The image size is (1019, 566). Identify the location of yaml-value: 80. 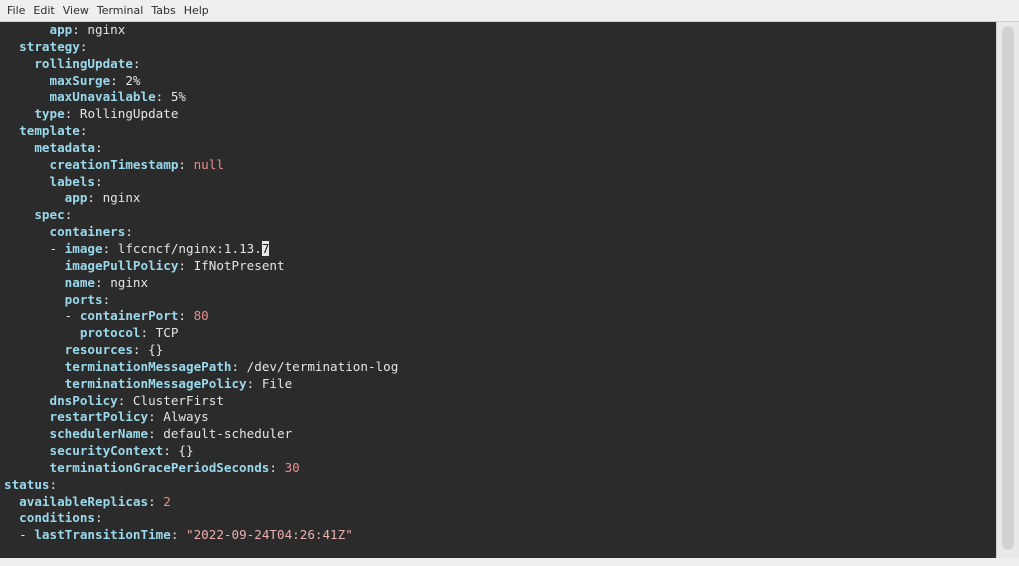
(201, 316).